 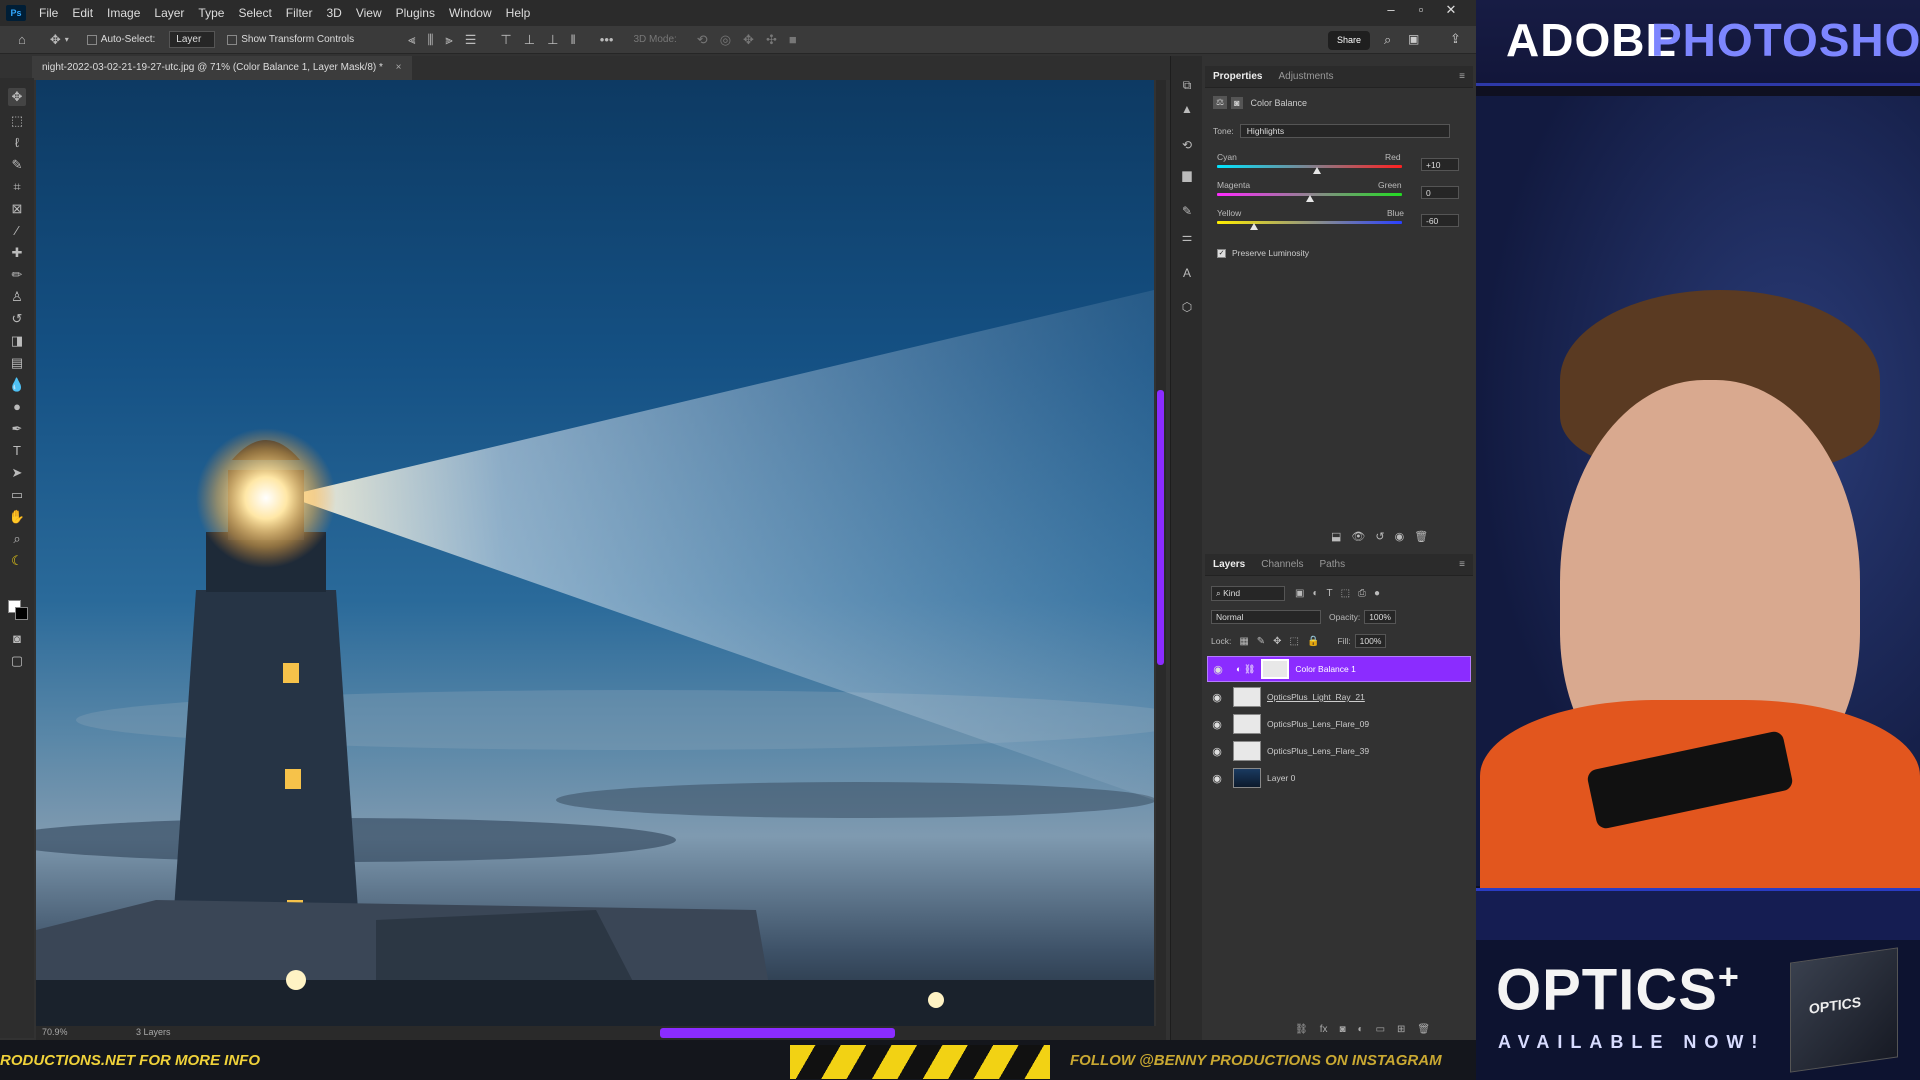 I want to click on path-select-tool-icon: ➤, so click(x=17, y=473).